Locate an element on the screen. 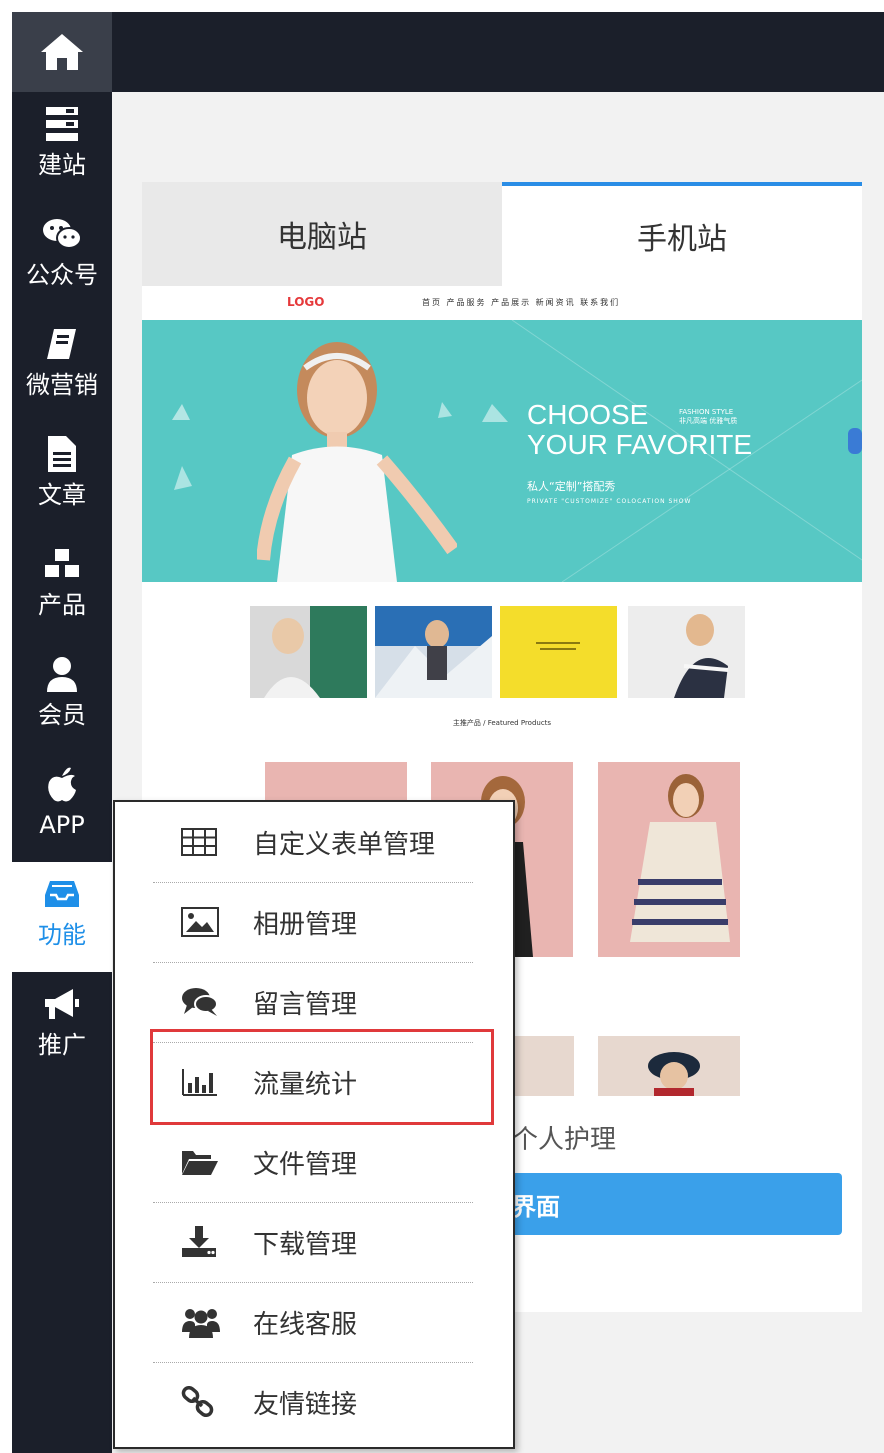  cubes-icon is located at coordinates (62, 563).